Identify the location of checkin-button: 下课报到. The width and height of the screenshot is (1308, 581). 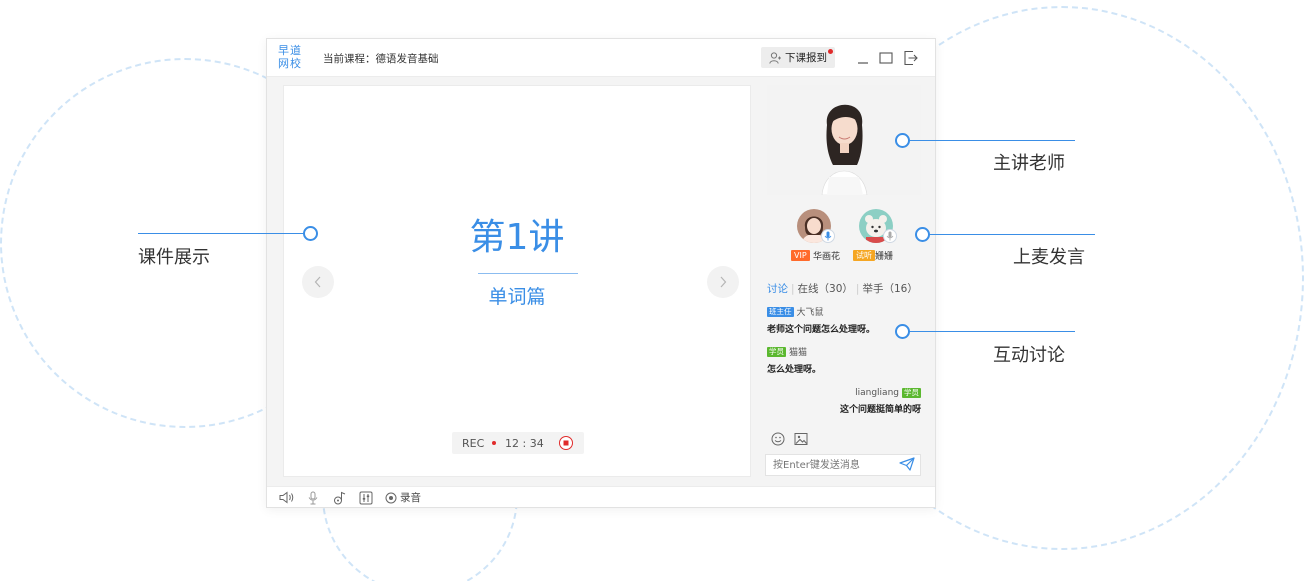
(798, 57).